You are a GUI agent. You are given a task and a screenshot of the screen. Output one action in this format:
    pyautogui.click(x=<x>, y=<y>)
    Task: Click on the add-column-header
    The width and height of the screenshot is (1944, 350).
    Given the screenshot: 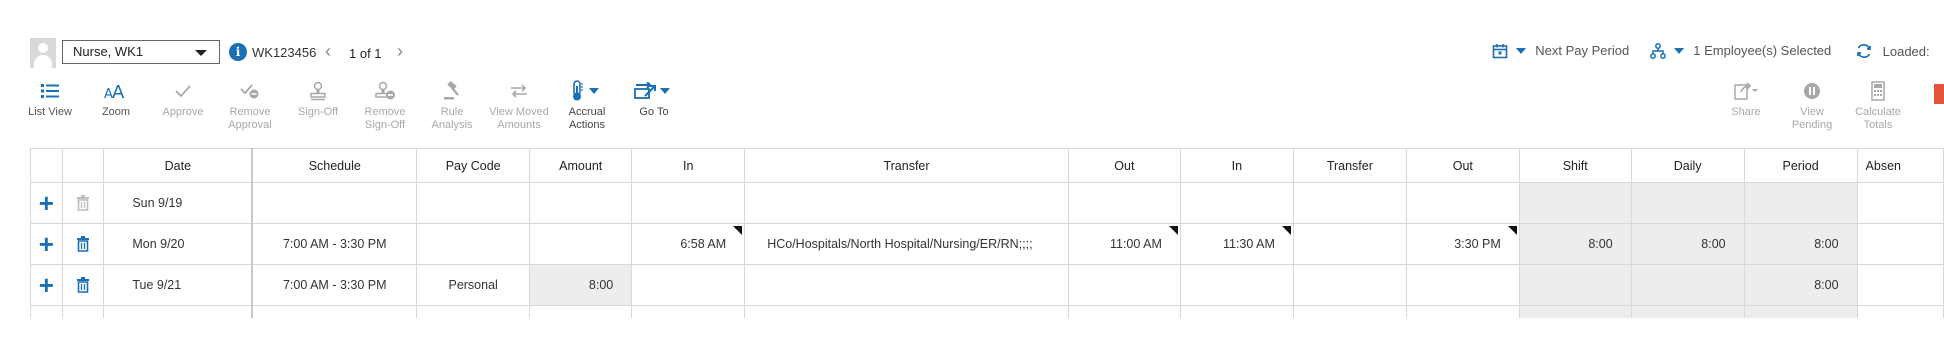 What is the action you would take?
    pyautogui.click(x=46, y=165)
    